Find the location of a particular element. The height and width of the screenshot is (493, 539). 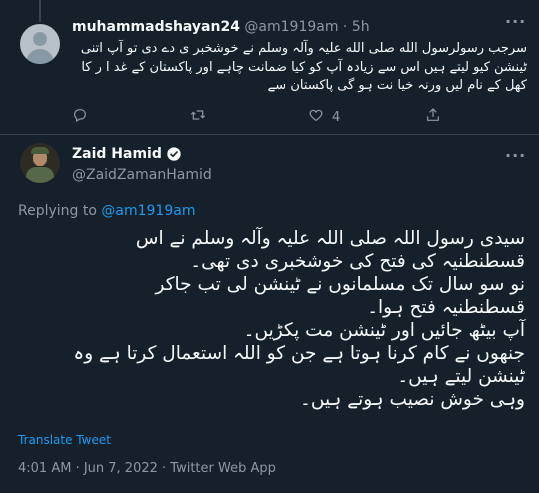

verified-badge-icon is located at coordinates (174, 154).